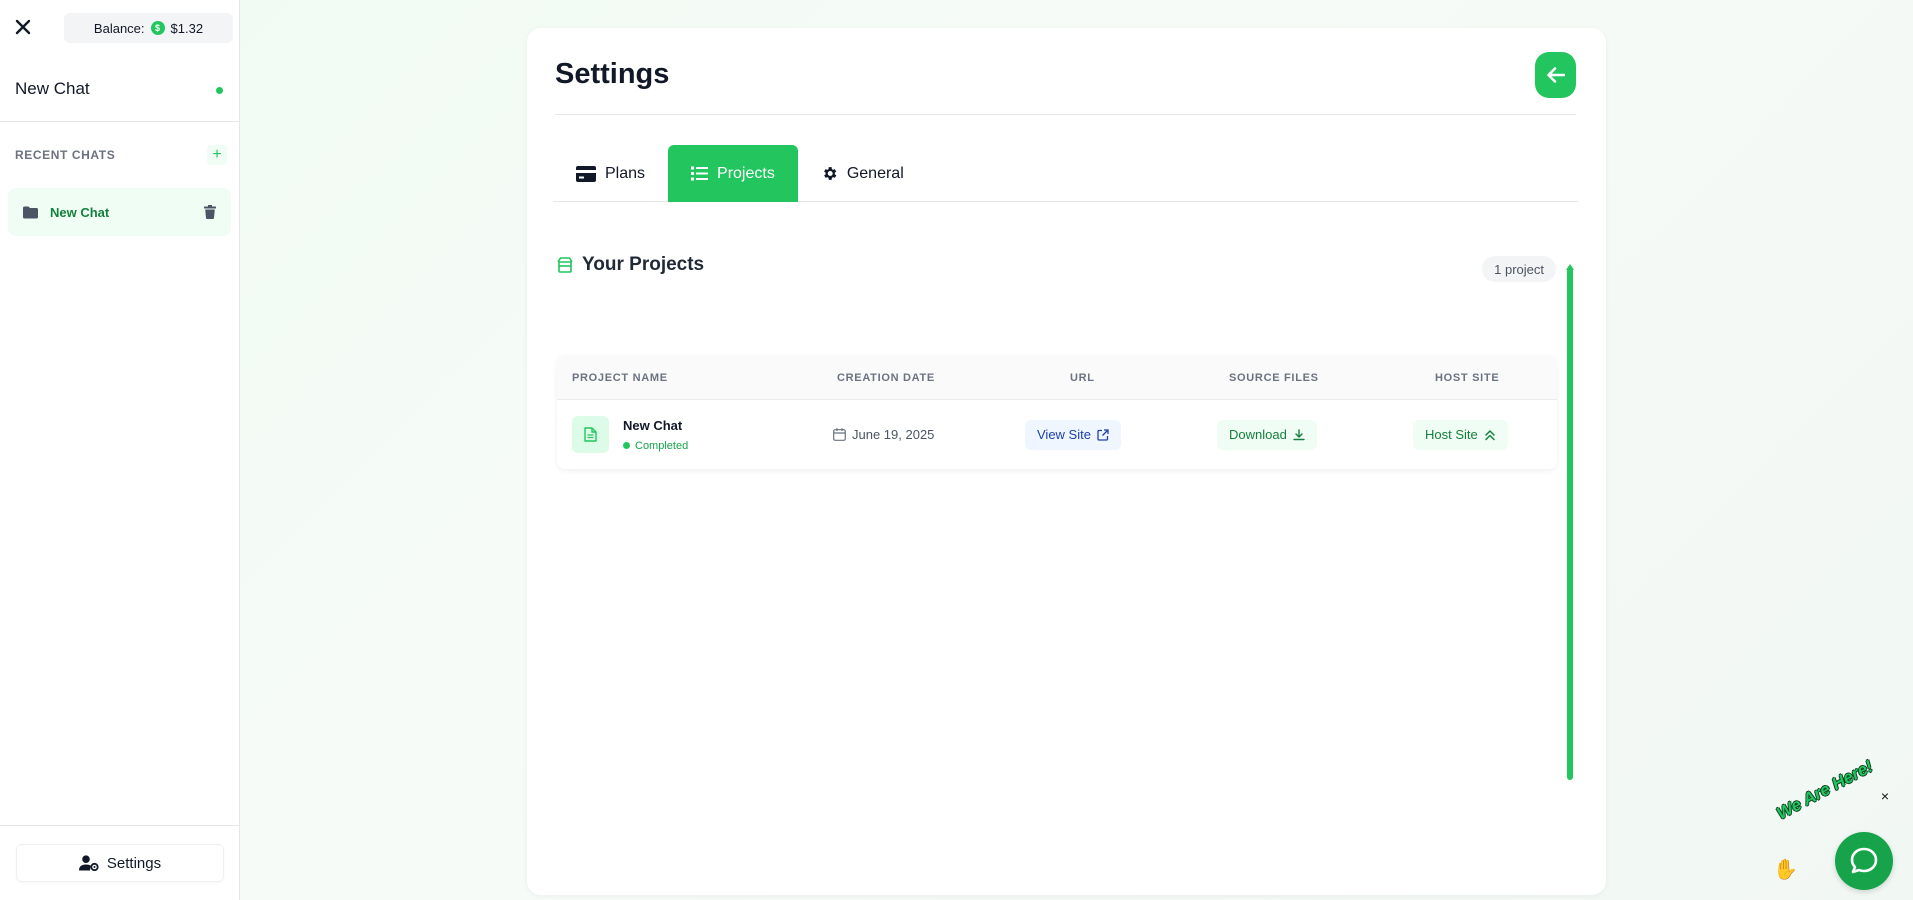 The height and width of the screenshot is (900, 1913). I want to click on projects-section-header: Your Projects, so click(630, 265).